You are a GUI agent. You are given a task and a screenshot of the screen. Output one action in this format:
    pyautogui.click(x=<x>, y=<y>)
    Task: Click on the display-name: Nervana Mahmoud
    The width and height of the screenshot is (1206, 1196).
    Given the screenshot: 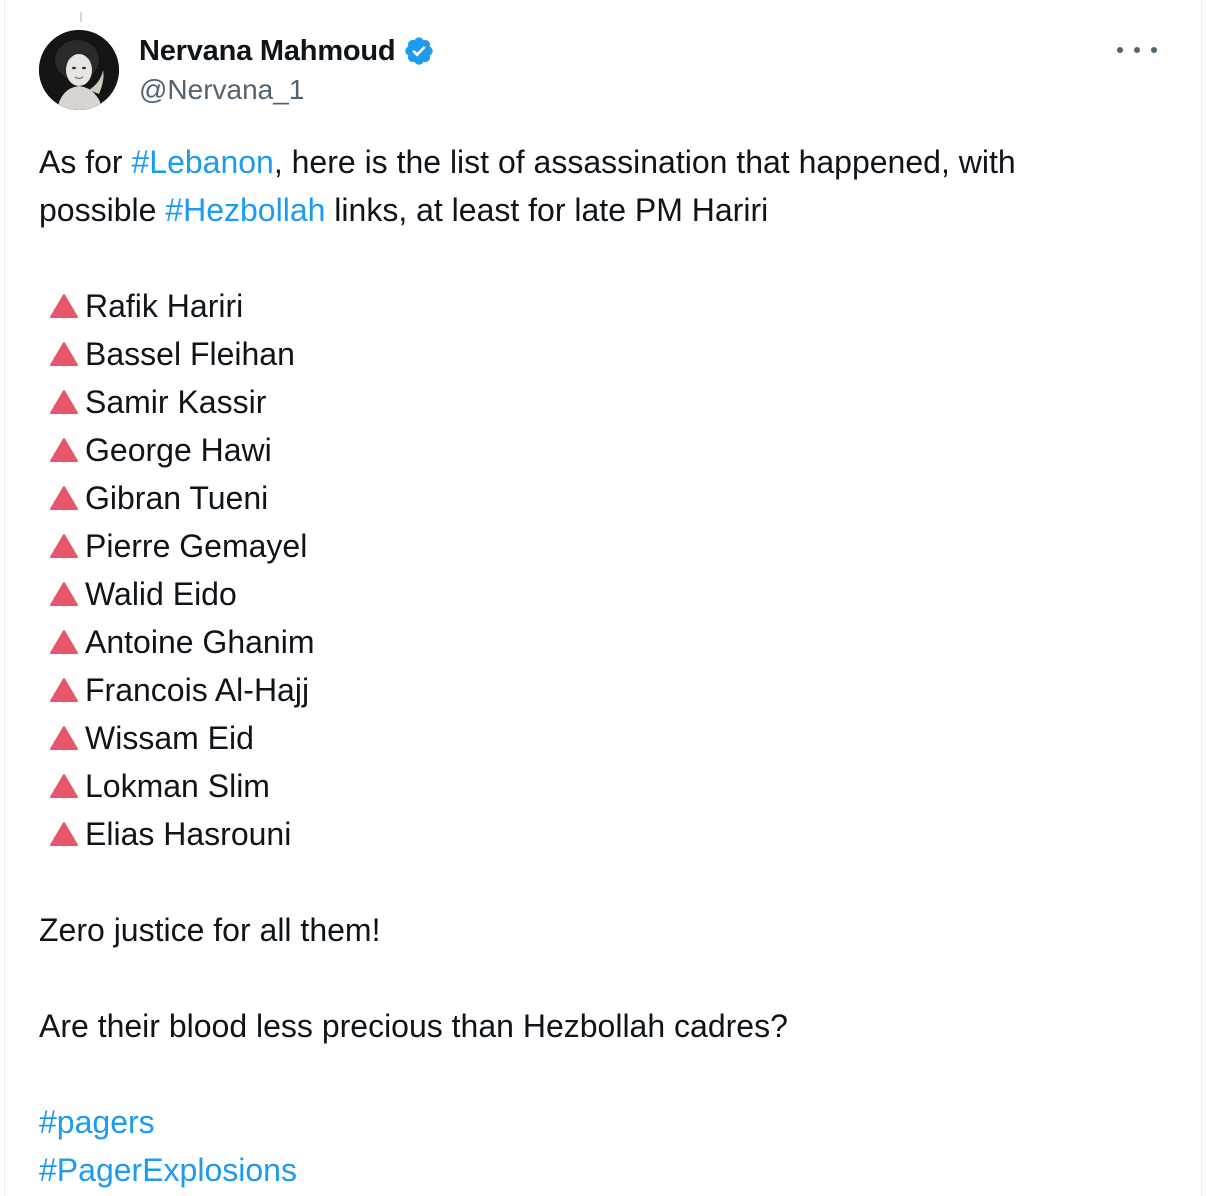 What is the action you would take?
    pyautogui.click(x=267, y=51)
    